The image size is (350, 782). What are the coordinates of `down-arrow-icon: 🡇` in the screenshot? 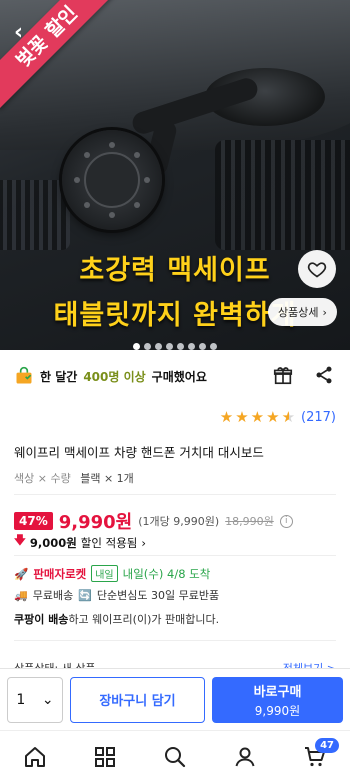 It's located at (20, 540).